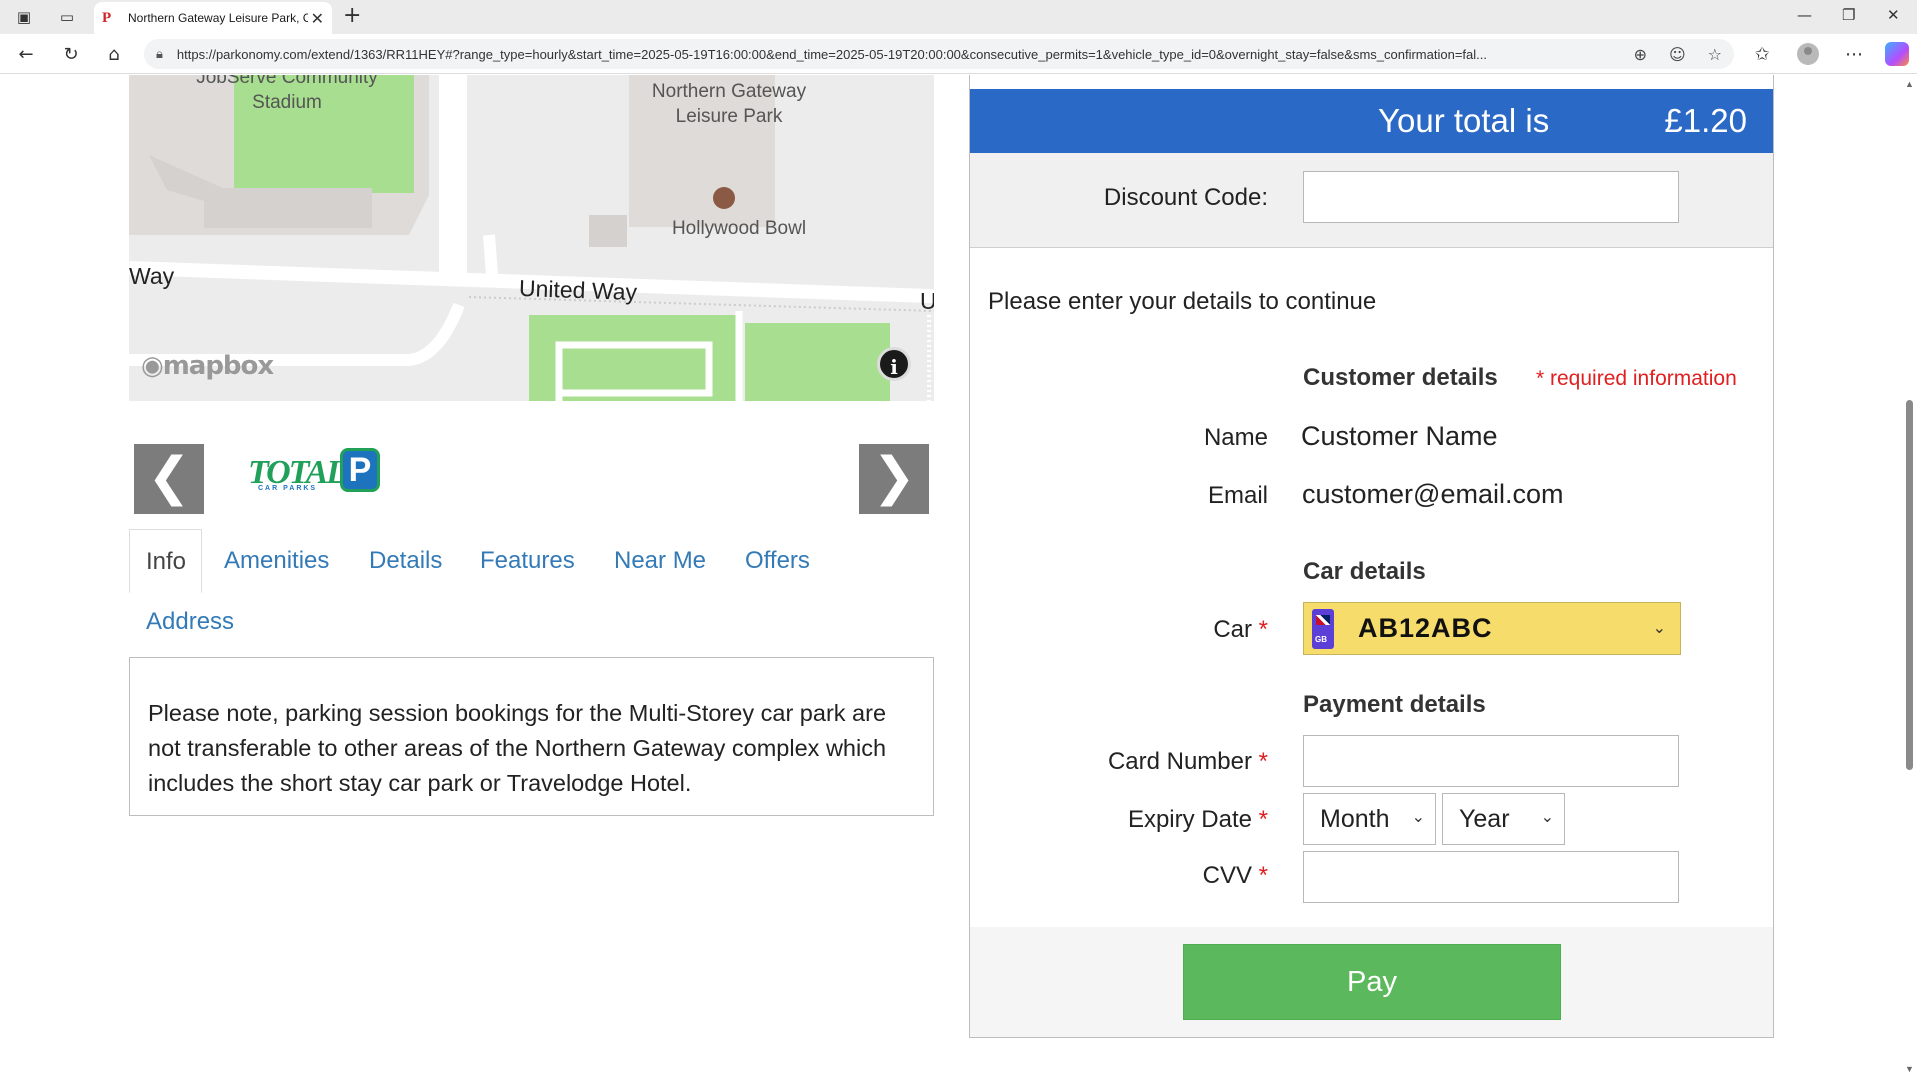  What do you see at coordinates (276, 561) in the screenshot?
I see `tab-amenities: Amenities` at bounding box center [276, 561].